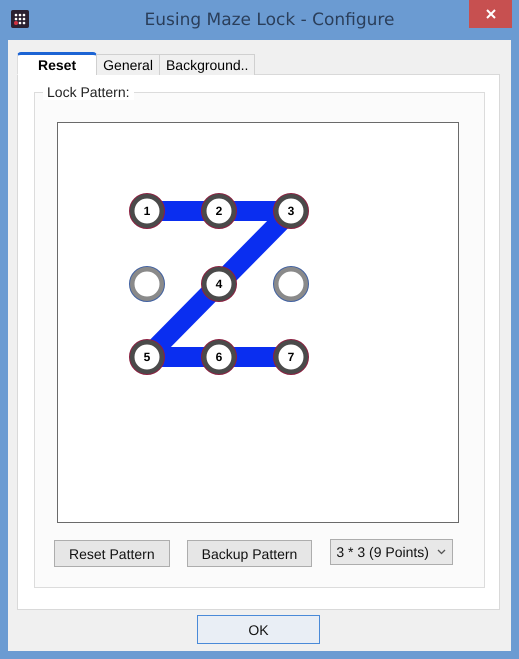 The width and height of the screenshot is (519, 659). What do you see at coordinates (20, 19) in the screenshot?
I see `app-icon` at bounding box center [20, 19].